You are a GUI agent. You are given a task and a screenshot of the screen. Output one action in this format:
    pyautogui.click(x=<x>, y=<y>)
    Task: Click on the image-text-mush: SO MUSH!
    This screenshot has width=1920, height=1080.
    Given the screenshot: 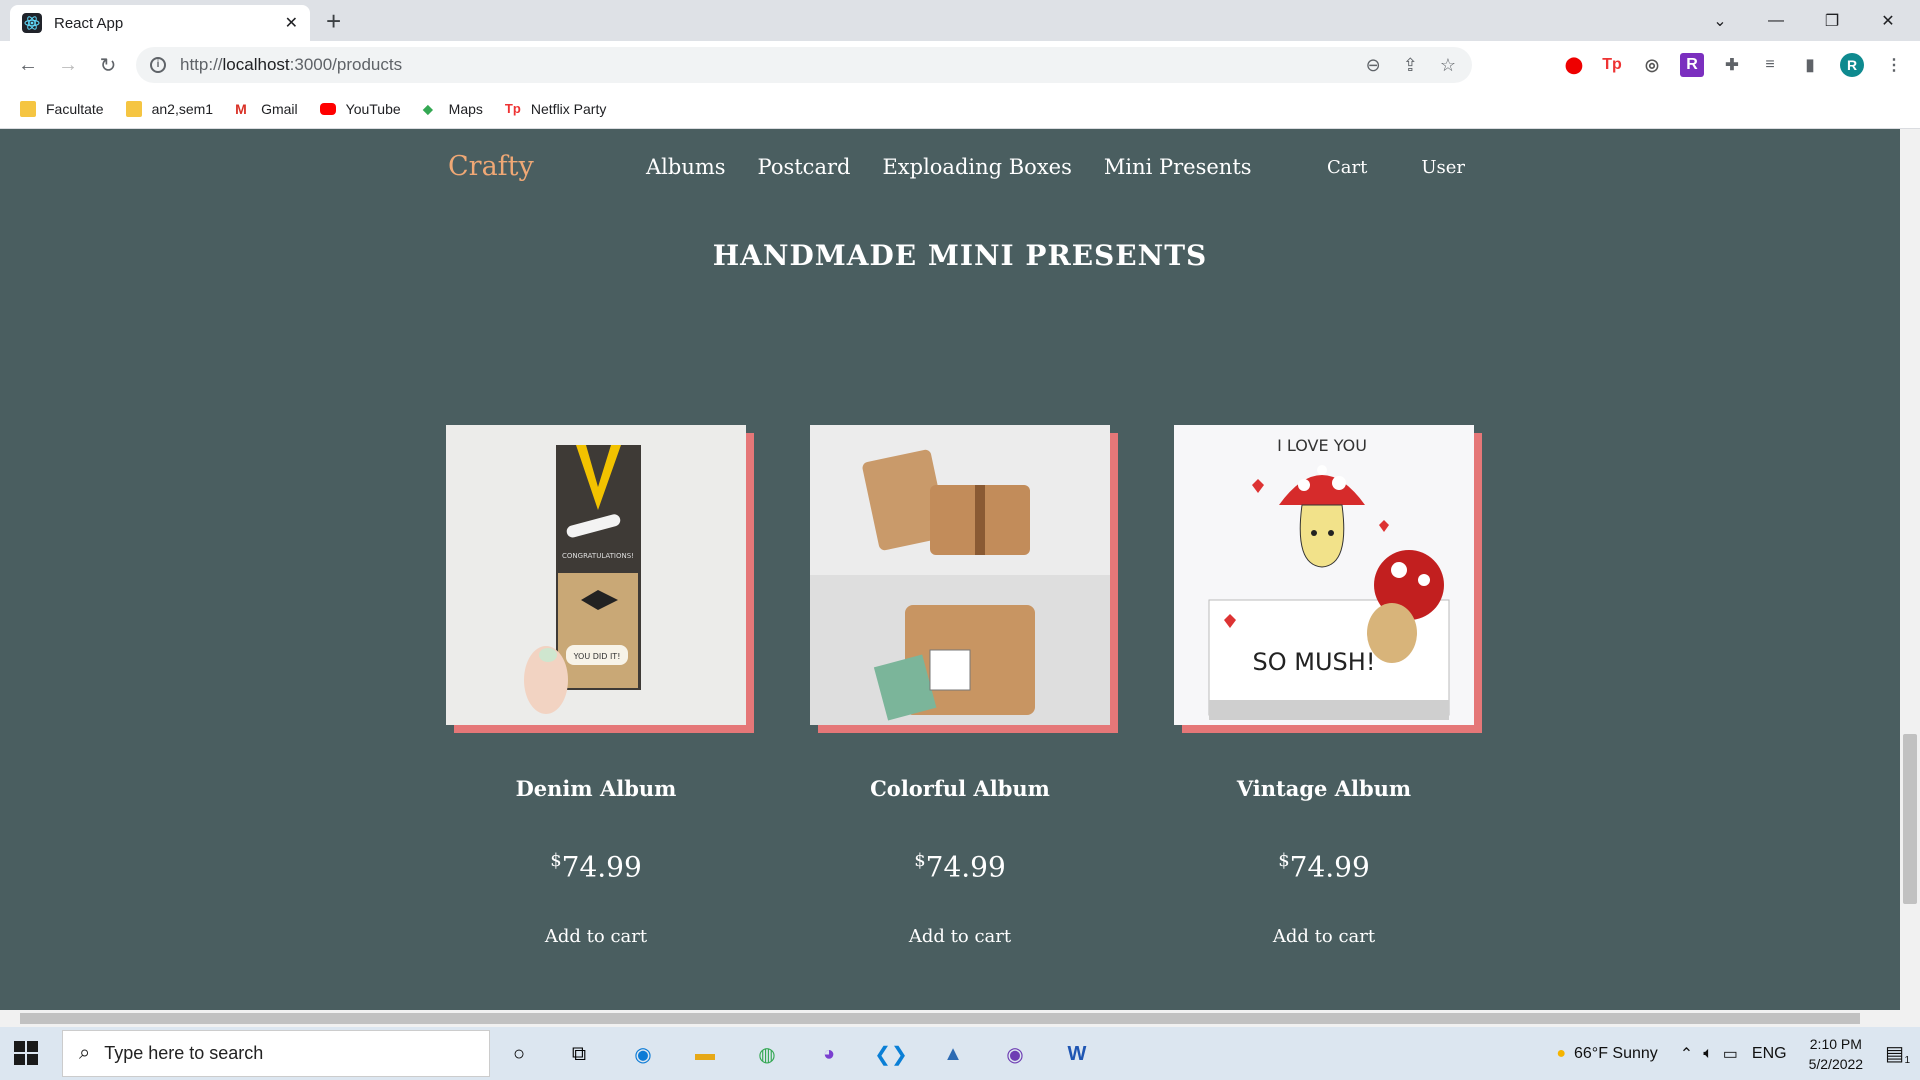 What is the action you would take?
    pyautogui.click(x=1314, y=662)
    